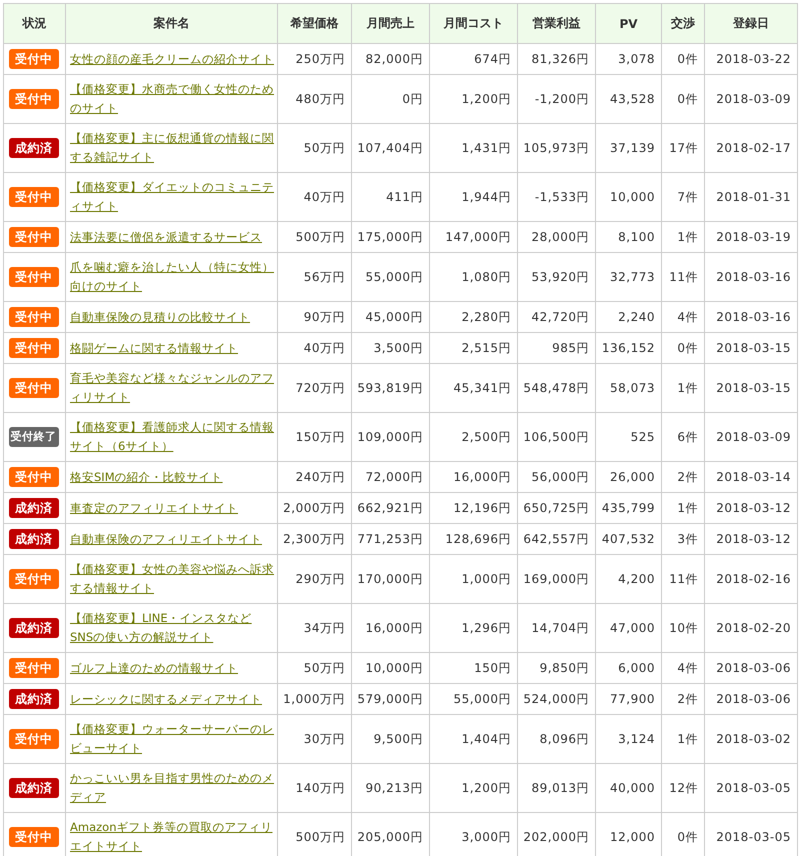 This screenshot has height=856, width=801. What do you see at coordinates (474, 579) in the screenshot?
I see `cost-cell: 1,000円` at bounding box center [474, 579].